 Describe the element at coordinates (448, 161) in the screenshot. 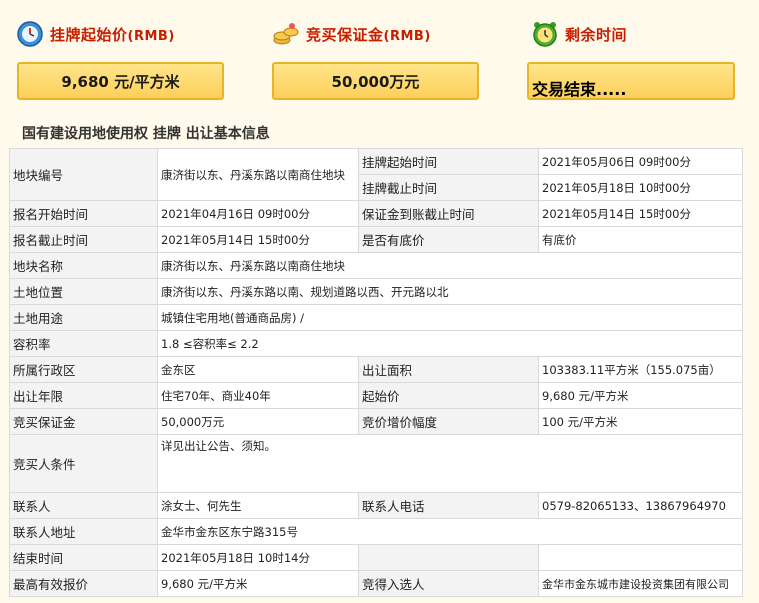

I see `list-start-key: 挂牌起始时间` at that location.